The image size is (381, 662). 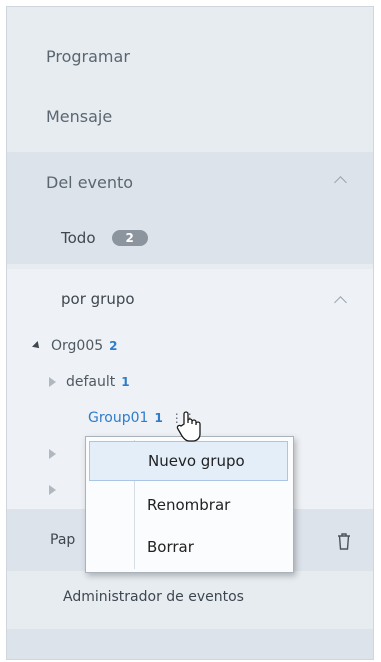 I want to click on menu-item-label: Nuevo grupo, so click(x=196, y=461).